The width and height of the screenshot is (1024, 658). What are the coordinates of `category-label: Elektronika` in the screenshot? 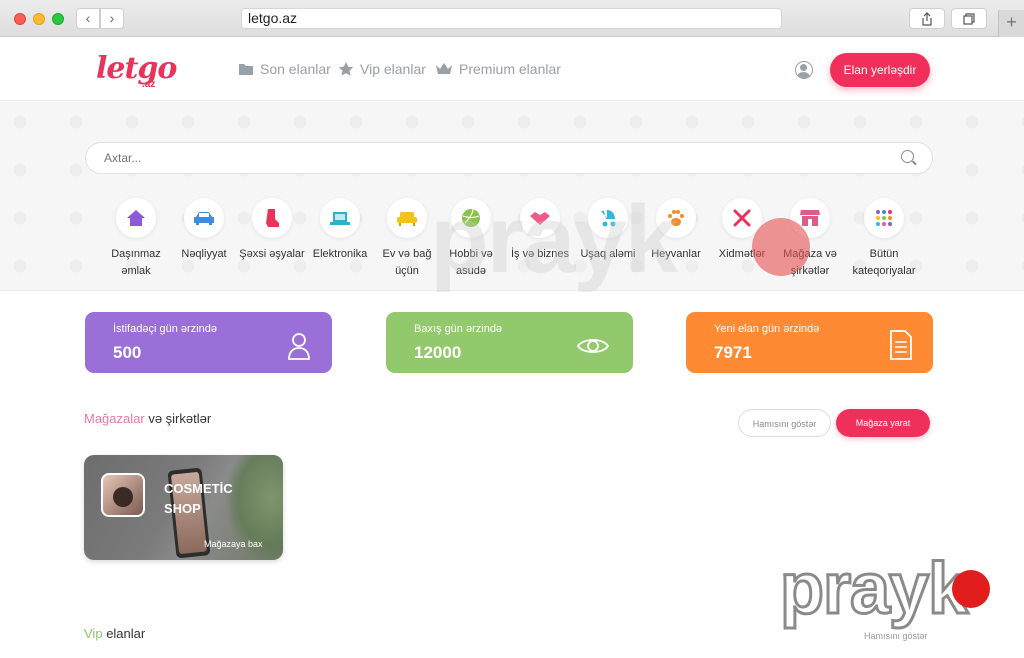 It's located at (340, 254).